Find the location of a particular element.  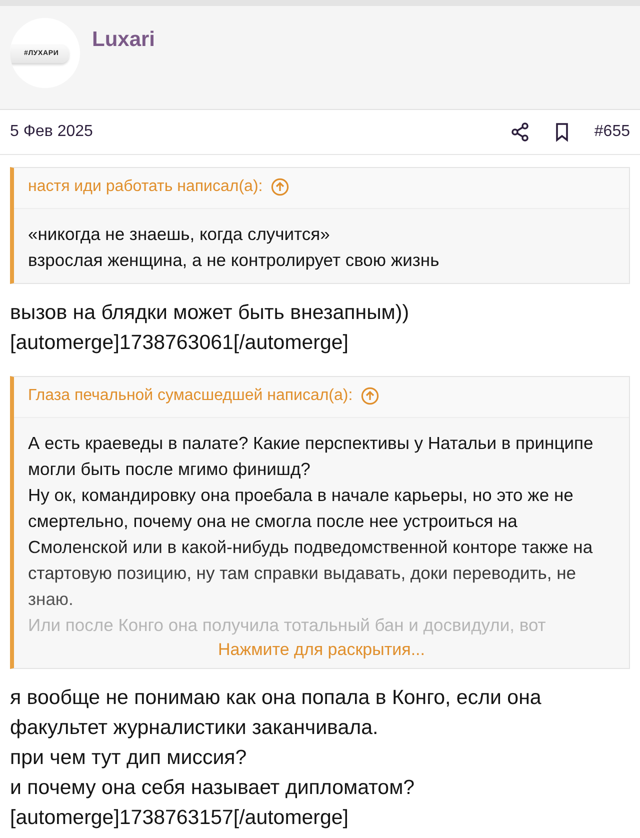

share-icon is located at coordinates (520, 132).